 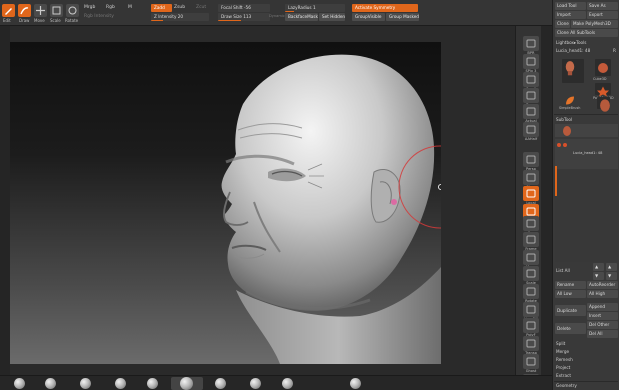 What do you see at coordinates (611, 267) in the screenshot?
I see `move-down-button: ▲` at bounding box center [611, 267].